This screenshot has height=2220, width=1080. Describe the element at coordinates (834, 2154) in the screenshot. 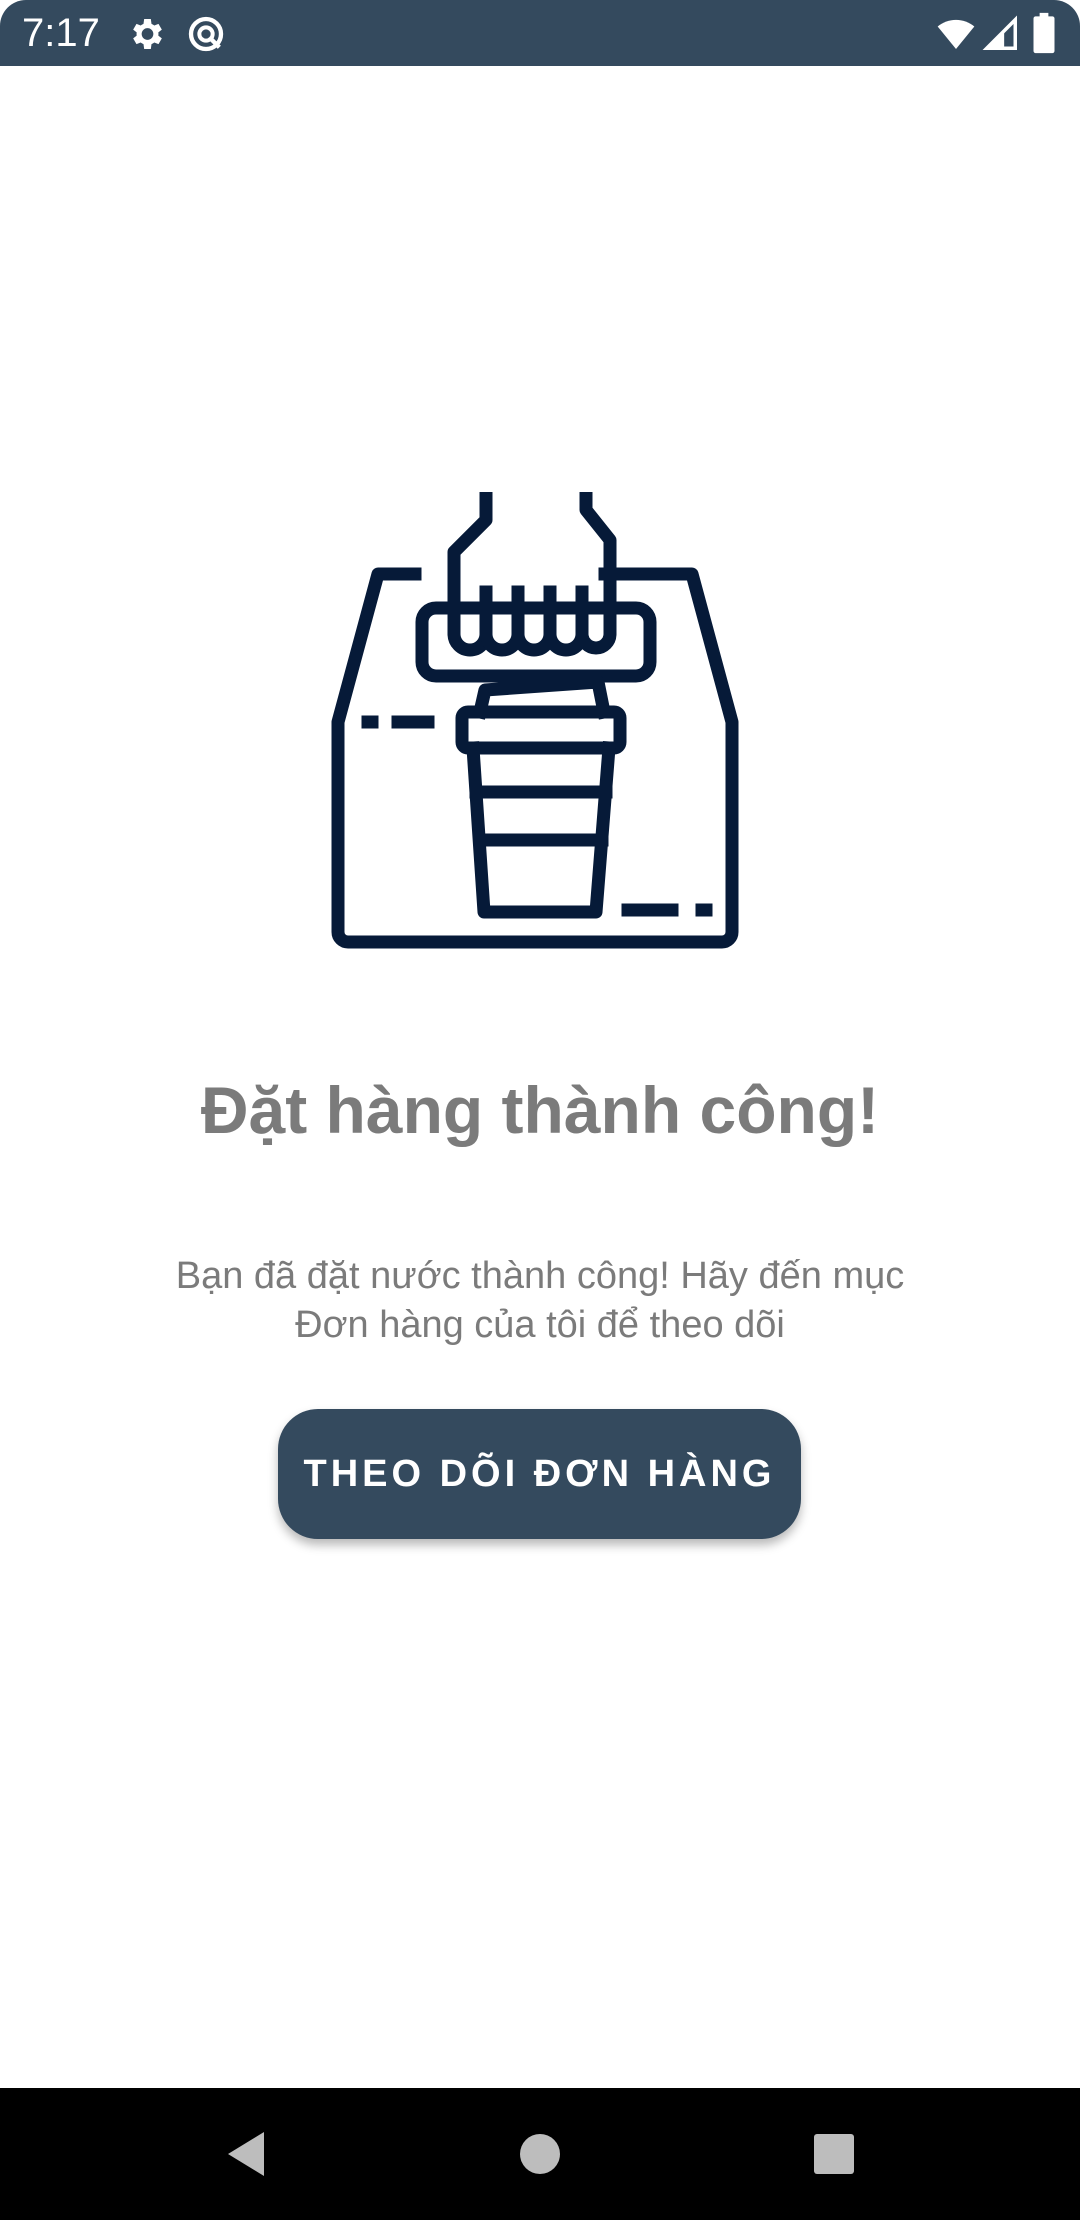

I see `recents-icon` at that location.